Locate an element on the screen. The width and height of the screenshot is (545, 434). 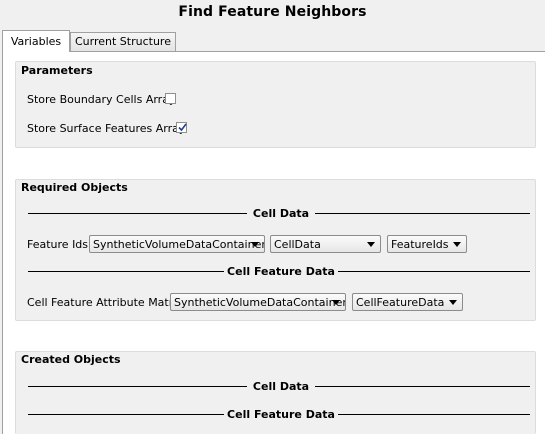
filter-title: Find Feature Neighbors is located at coordinates (272, 12).